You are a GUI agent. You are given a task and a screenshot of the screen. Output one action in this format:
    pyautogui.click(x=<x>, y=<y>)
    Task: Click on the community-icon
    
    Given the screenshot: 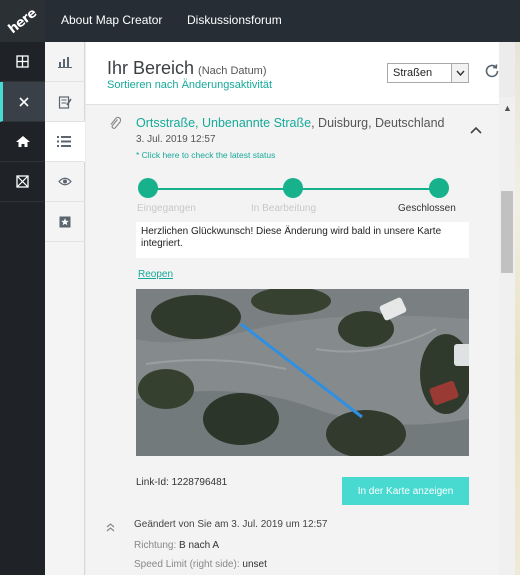 What is the action you would take?
    pyautogui.click(x=22, y=142)
    